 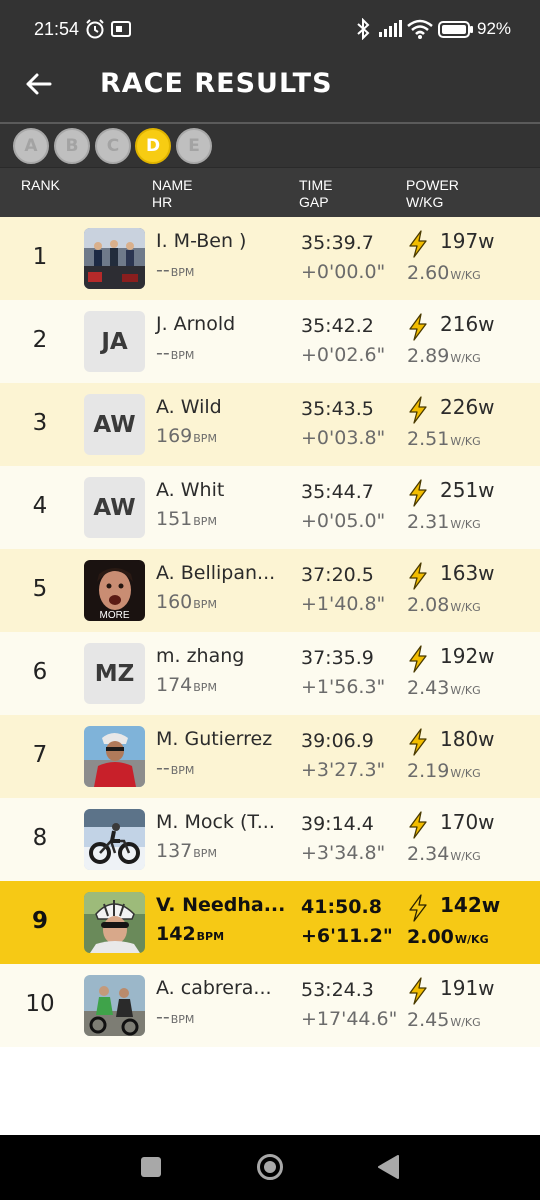 I want to click on watts-per-kg: 2.00W/KG, so click(x=448, y=937).